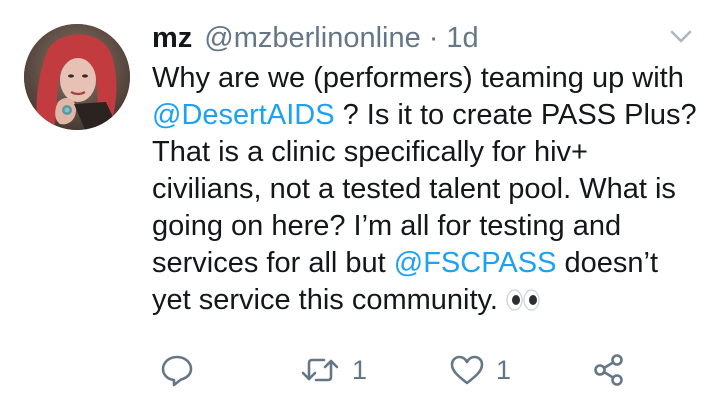  I want to click on avatar-image, so click(77, 77).